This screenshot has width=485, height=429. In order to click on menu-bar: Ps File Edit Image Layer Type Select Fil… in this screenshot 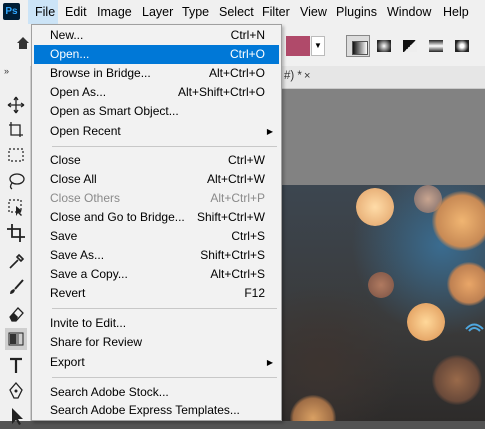, I will do `click(242, 12)`.